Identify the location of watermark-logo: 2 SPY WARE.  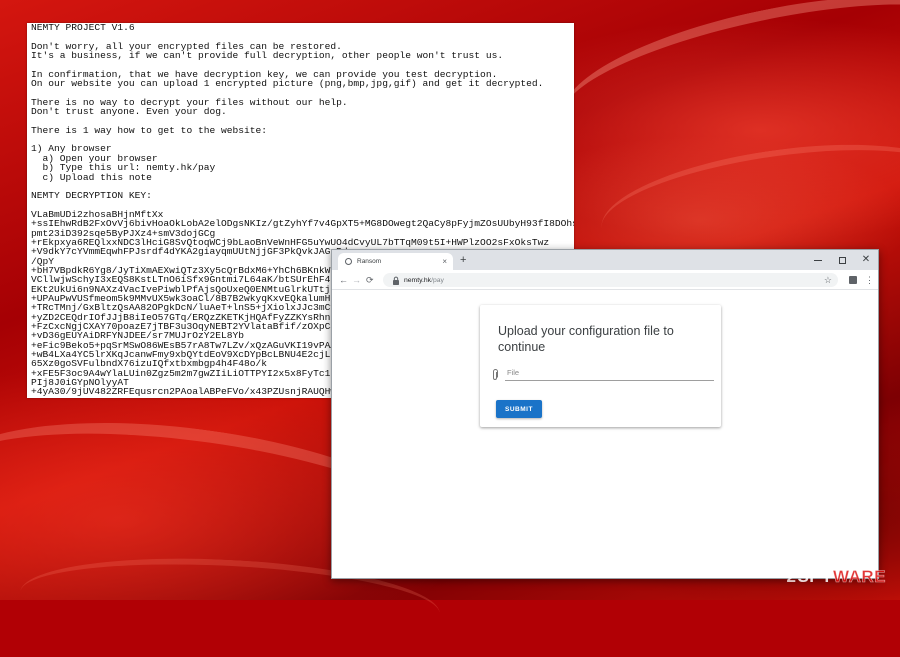
(837, 577).